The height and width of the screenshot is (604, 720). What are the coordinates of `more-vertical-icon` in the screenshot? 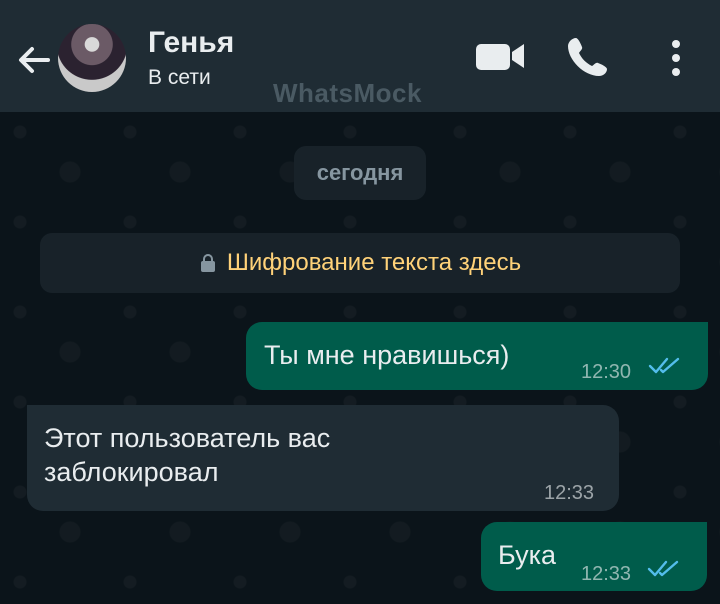 It's located at (676, 58).